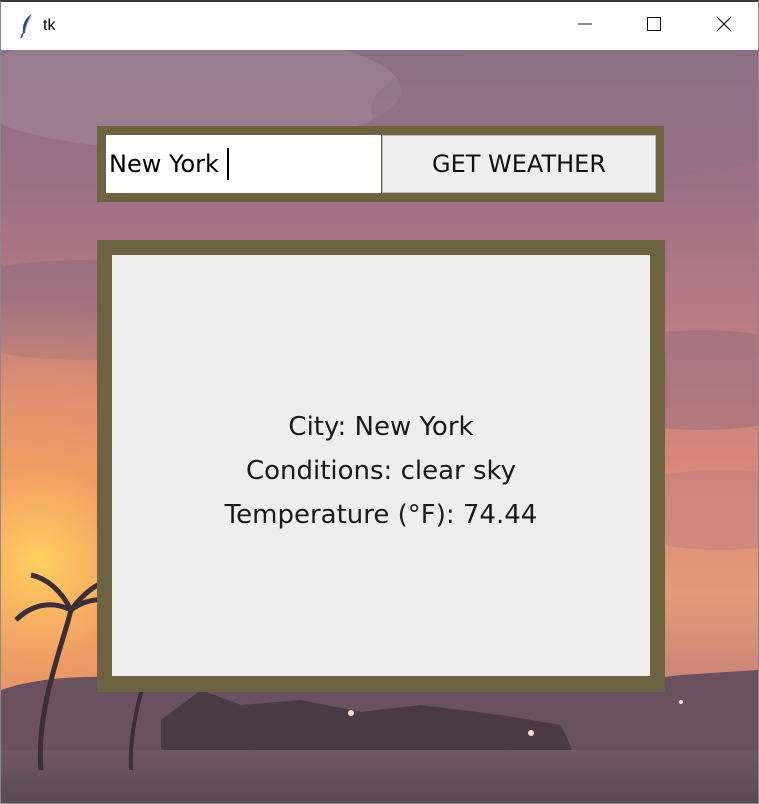  I want to click on close-button, so click(724, 26).